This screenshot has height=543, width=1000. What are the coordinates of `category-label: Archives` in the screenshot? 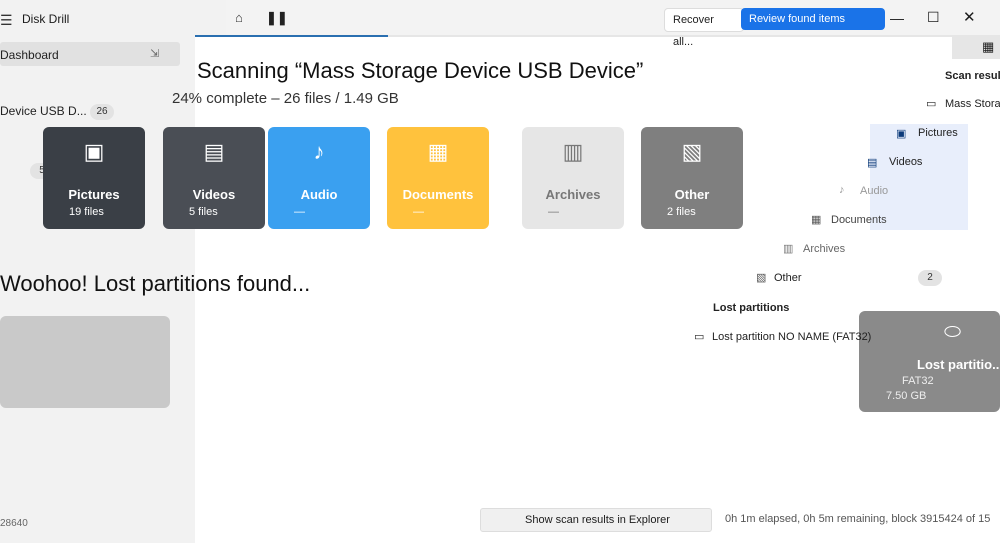 It's located at (573, 194).